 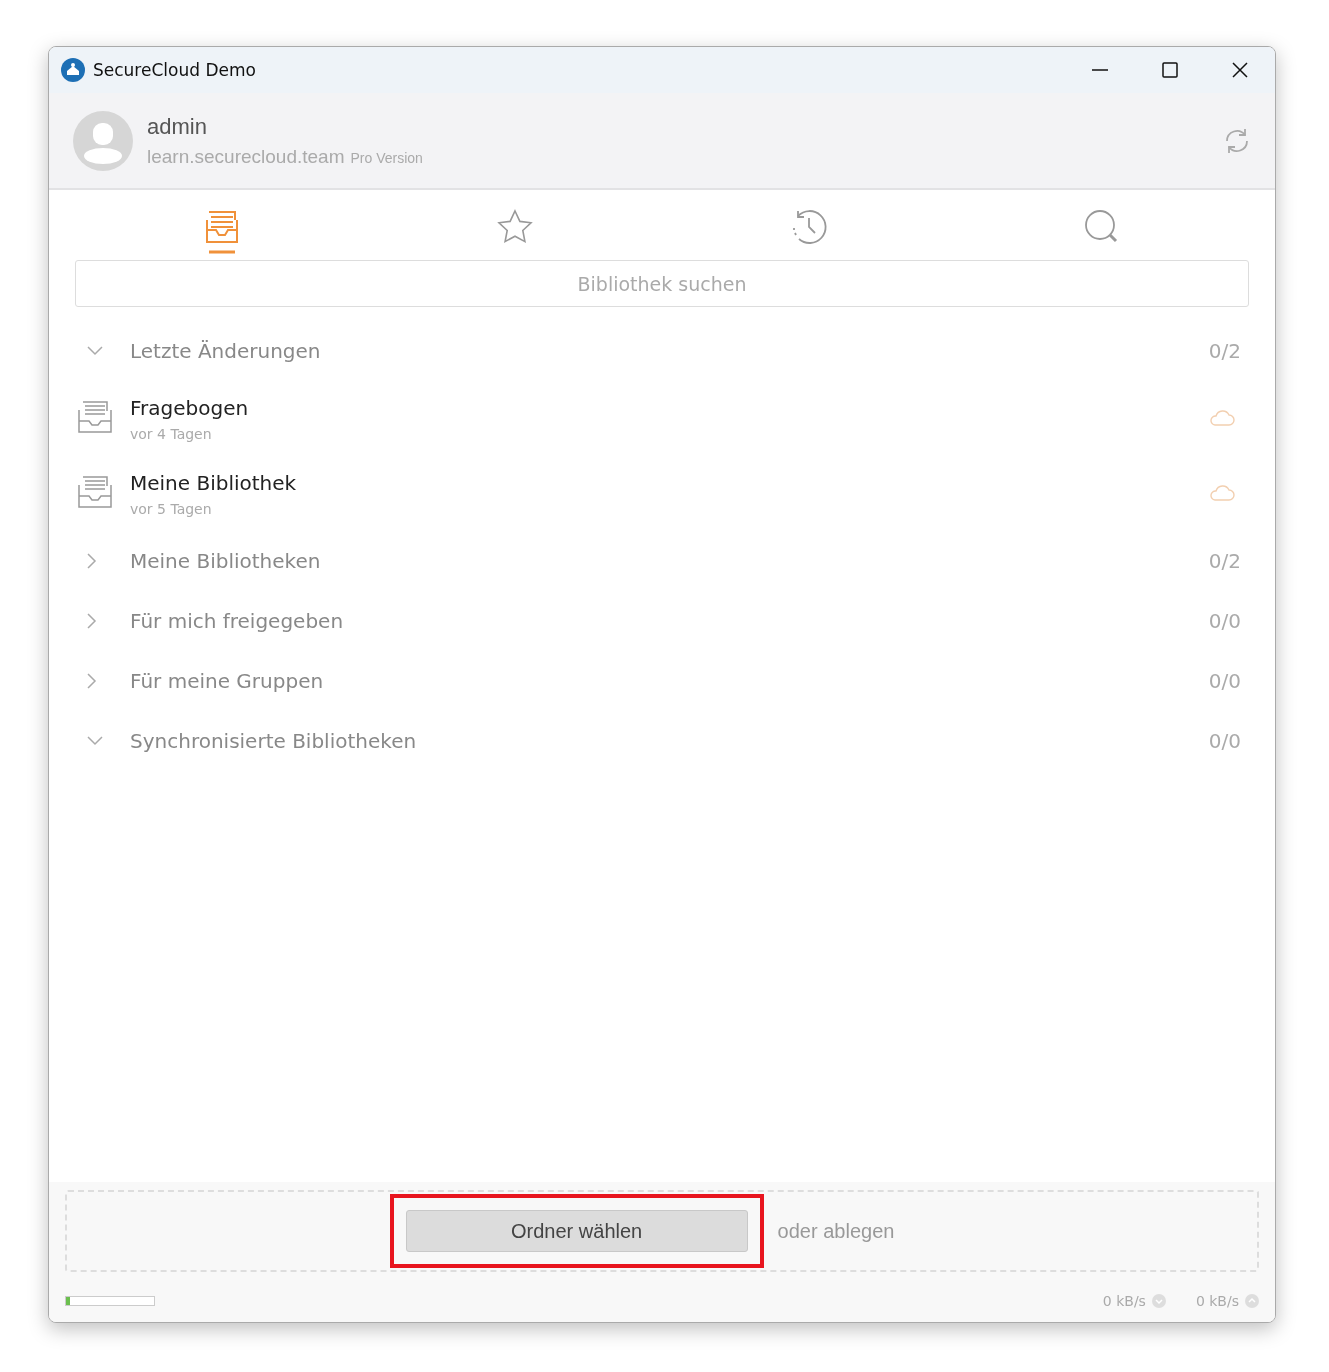 I want to click on upload-speed: 0 kB/s, so click(x=1217, y=1301).